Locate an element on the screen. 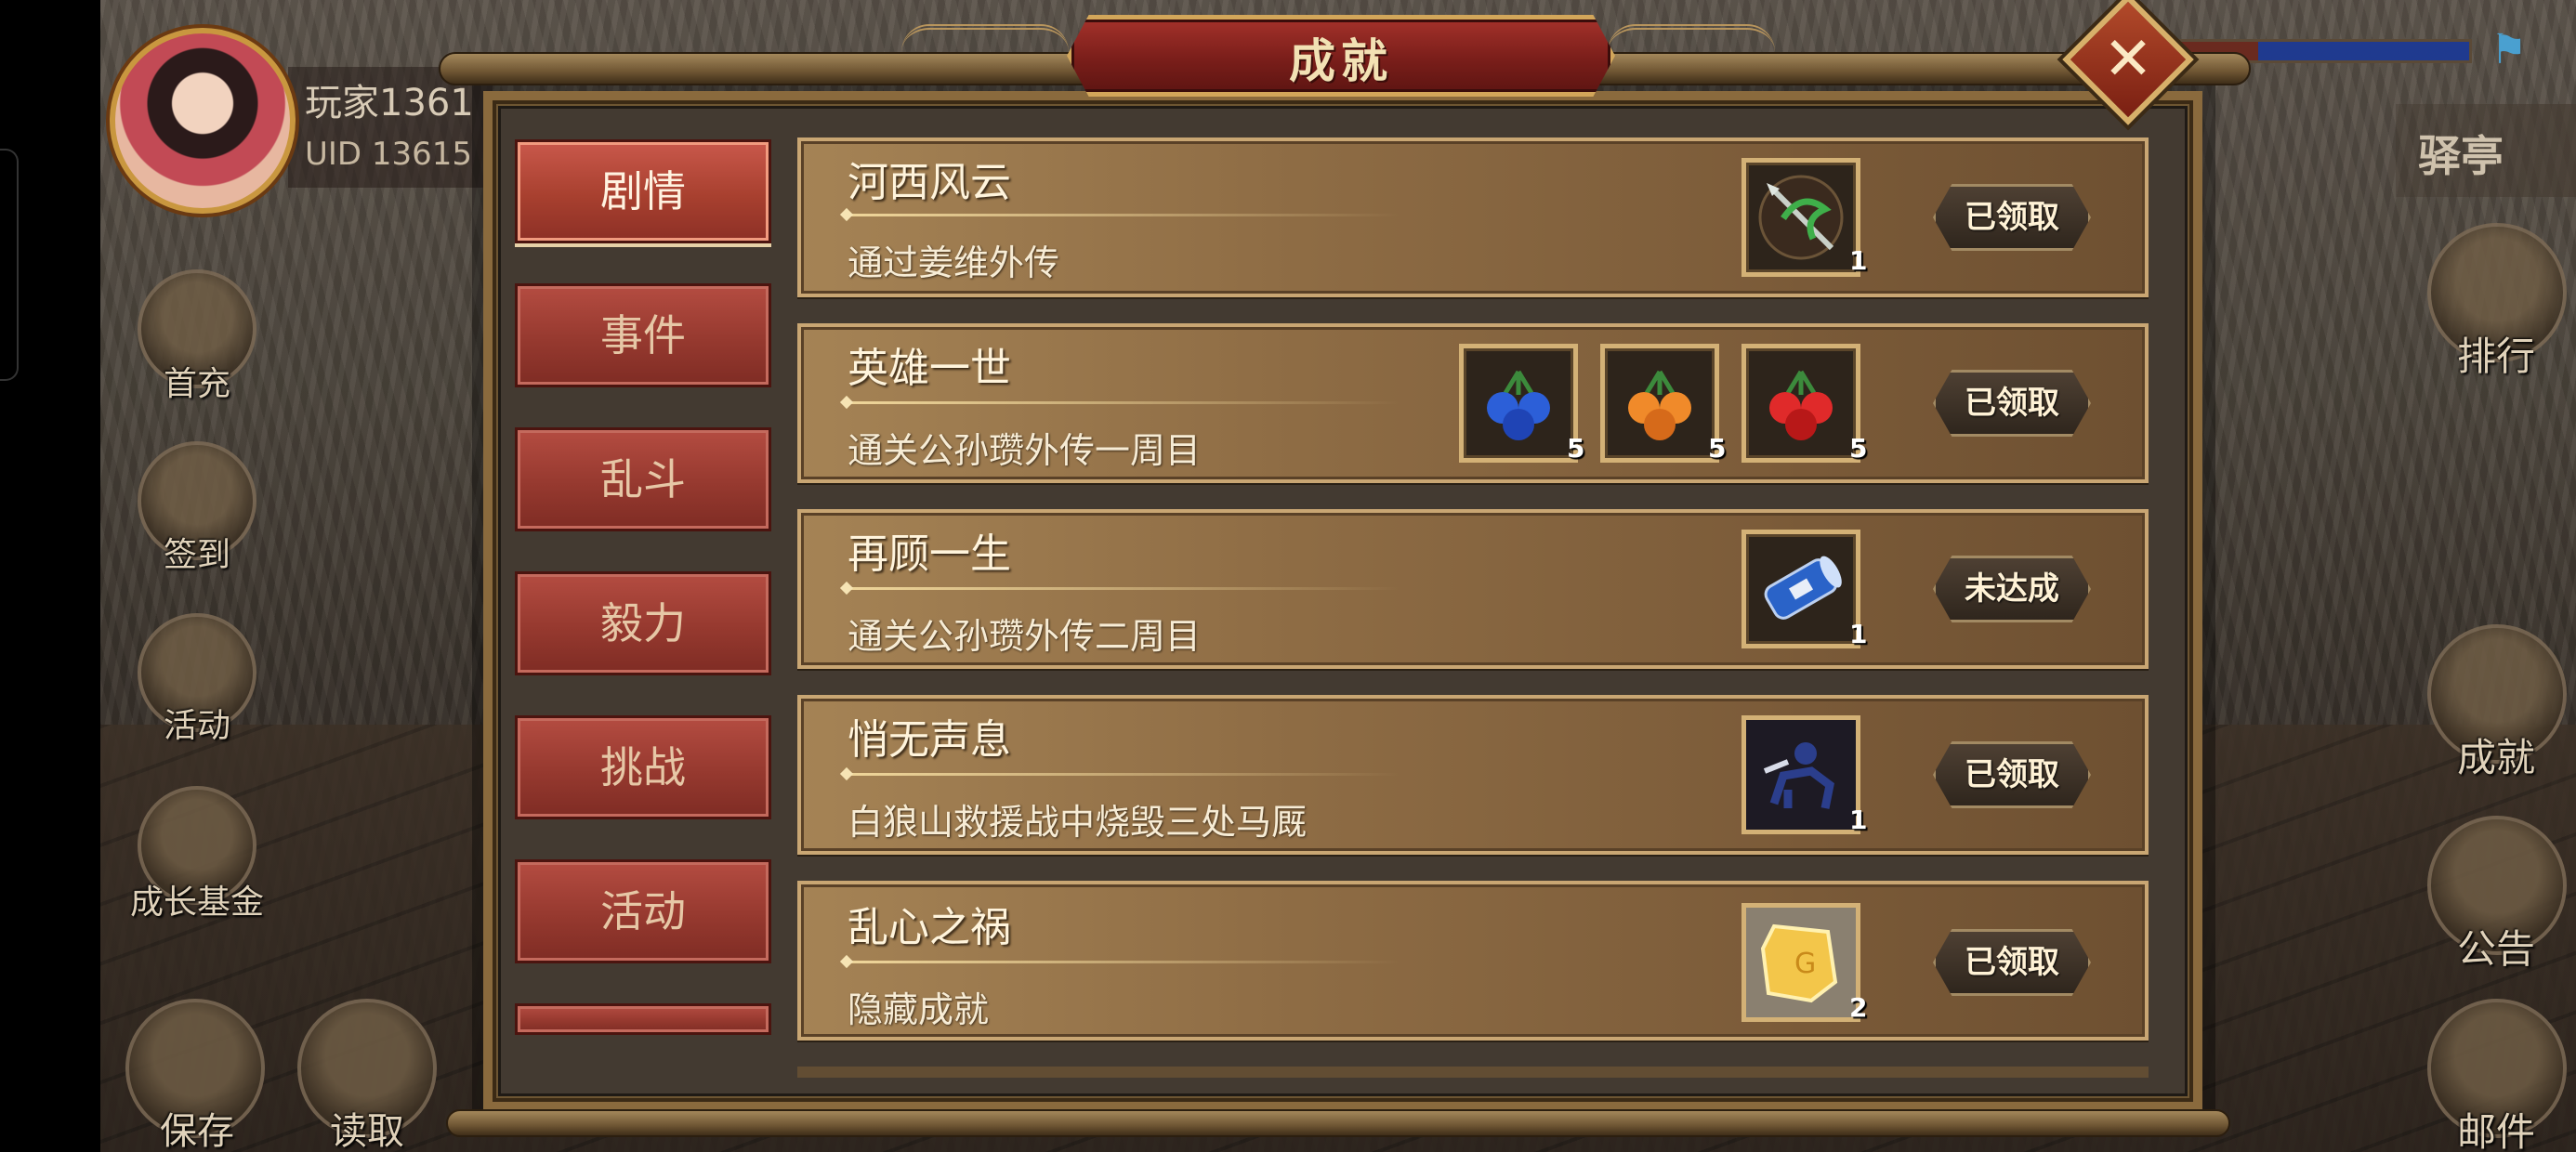 This screenshot has height=1152, width=2576. achievement-description: 通关公孙瓒外传二周目 is located at coordinates (1025, 636).